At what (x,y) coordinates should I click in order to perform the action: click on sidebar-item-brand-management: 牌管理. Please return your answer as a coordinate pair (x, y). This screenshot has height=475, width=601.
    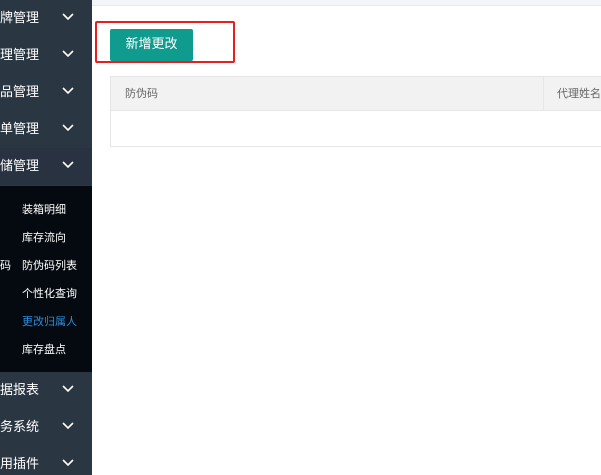
    Looking at the image, I should click on (46, 18).